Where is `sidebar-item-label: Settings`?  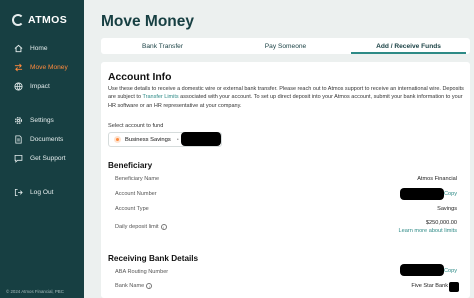
sidebar-item-label: Settings is located at coordinates (42, 120).